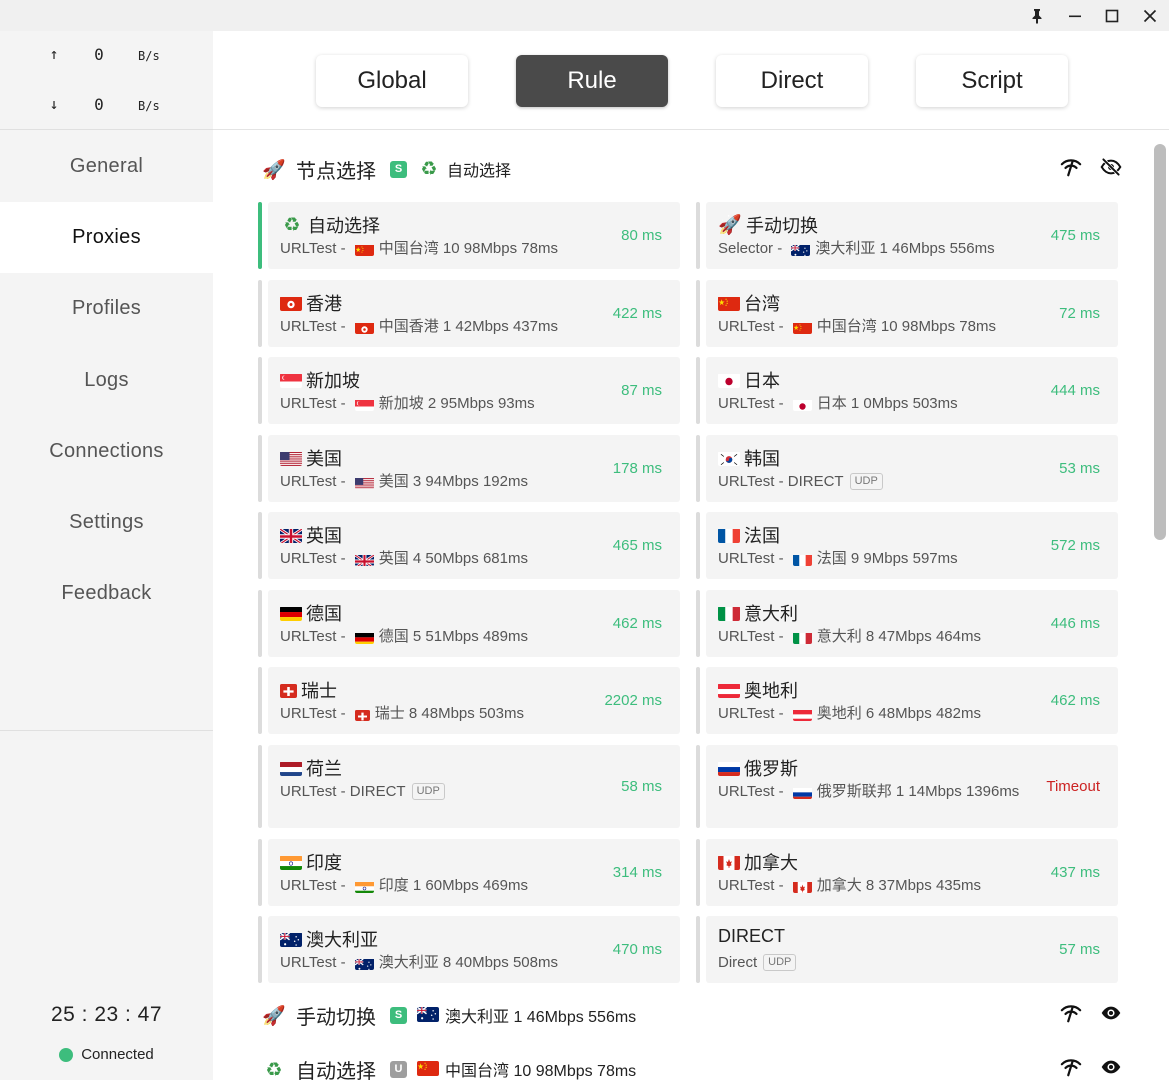 This screenshot has height=1080, width=1169. Describe the element at coordinates (771, 863) in the screenshot. I see `proxy-name: 加拿大` at that location.